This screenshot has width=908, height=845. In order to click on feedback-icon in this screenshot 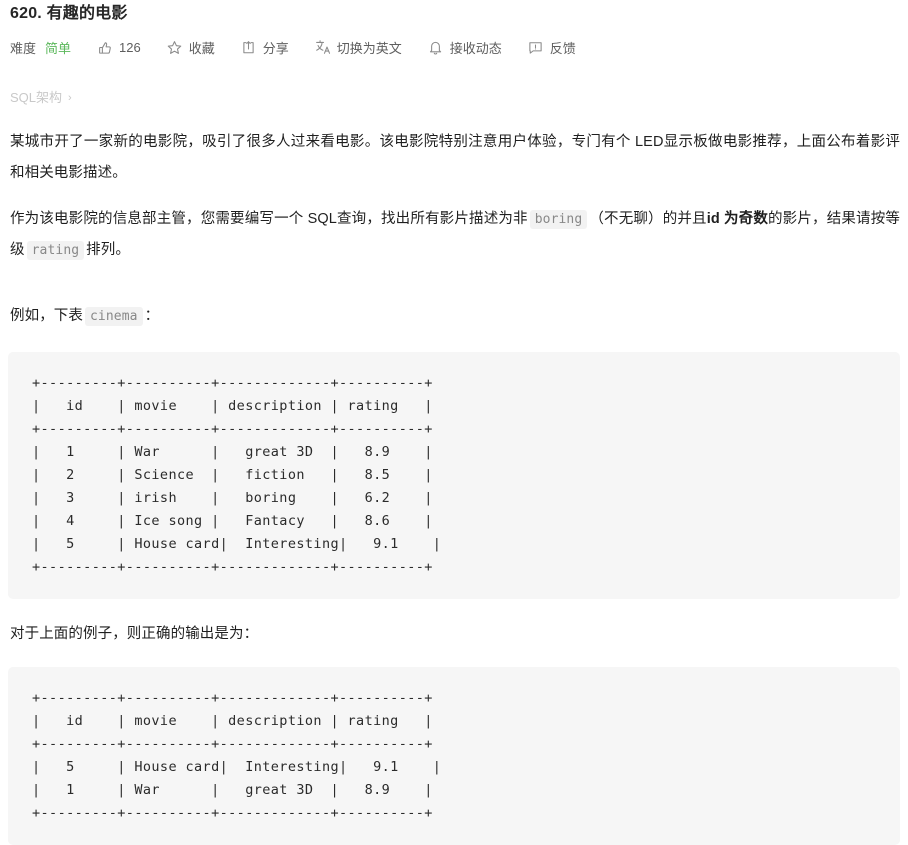, I will do `click(536, 47)`.